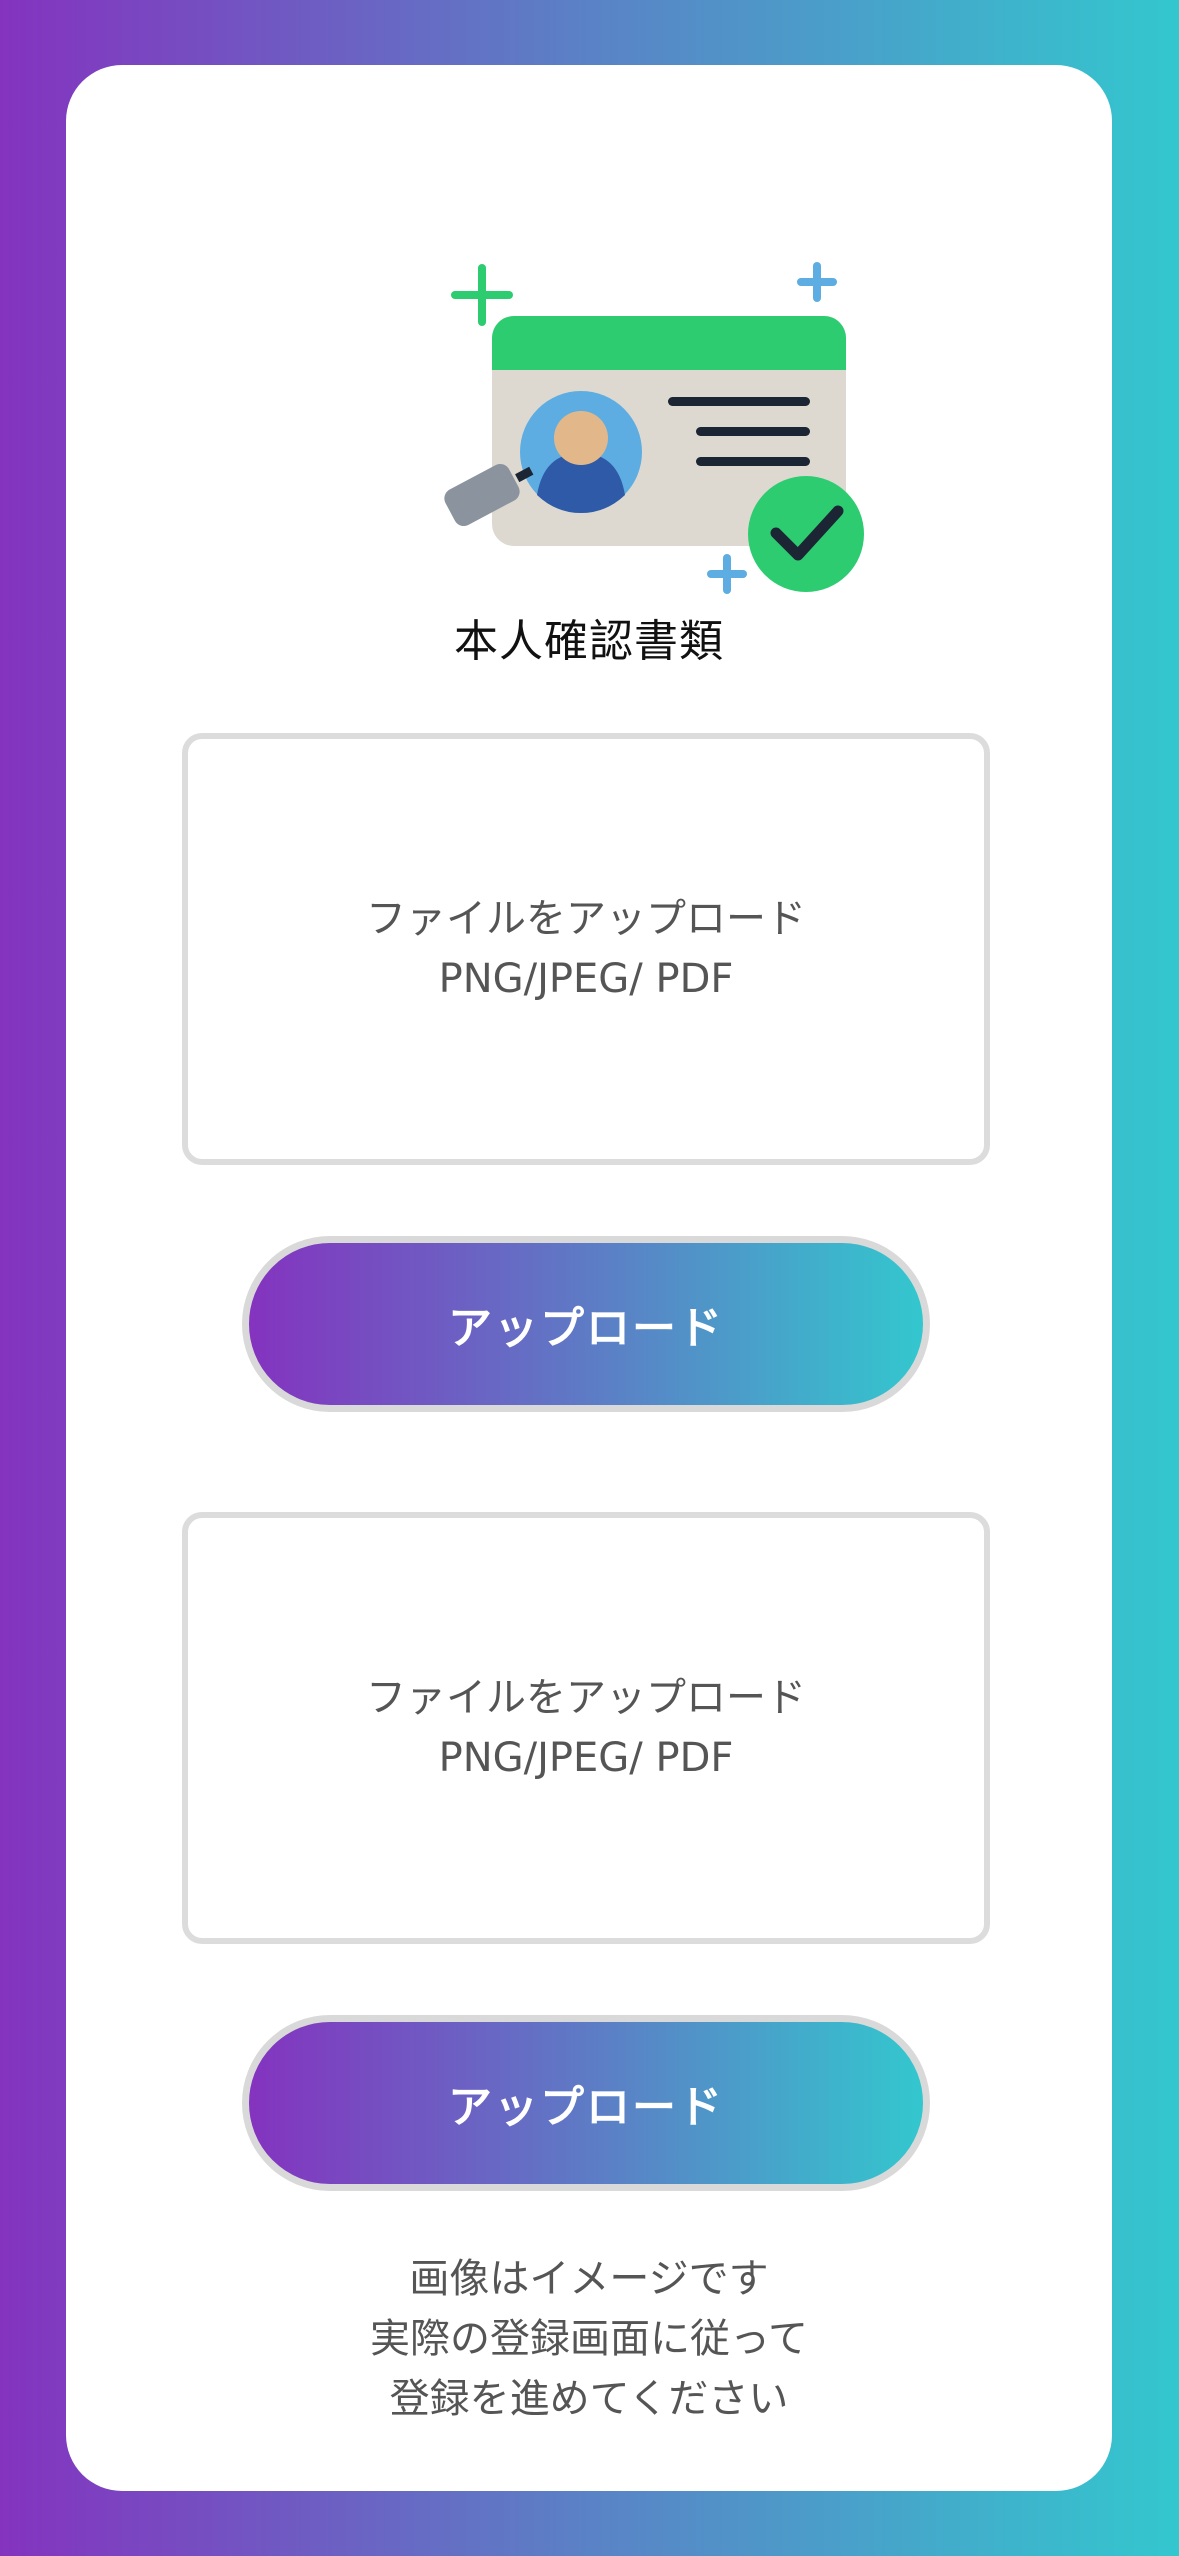 This screenshot has width=1179, height=2556. Describe the element at coordinates (482, 295) in the screenshot. I see `sparkle-icon` at that location.